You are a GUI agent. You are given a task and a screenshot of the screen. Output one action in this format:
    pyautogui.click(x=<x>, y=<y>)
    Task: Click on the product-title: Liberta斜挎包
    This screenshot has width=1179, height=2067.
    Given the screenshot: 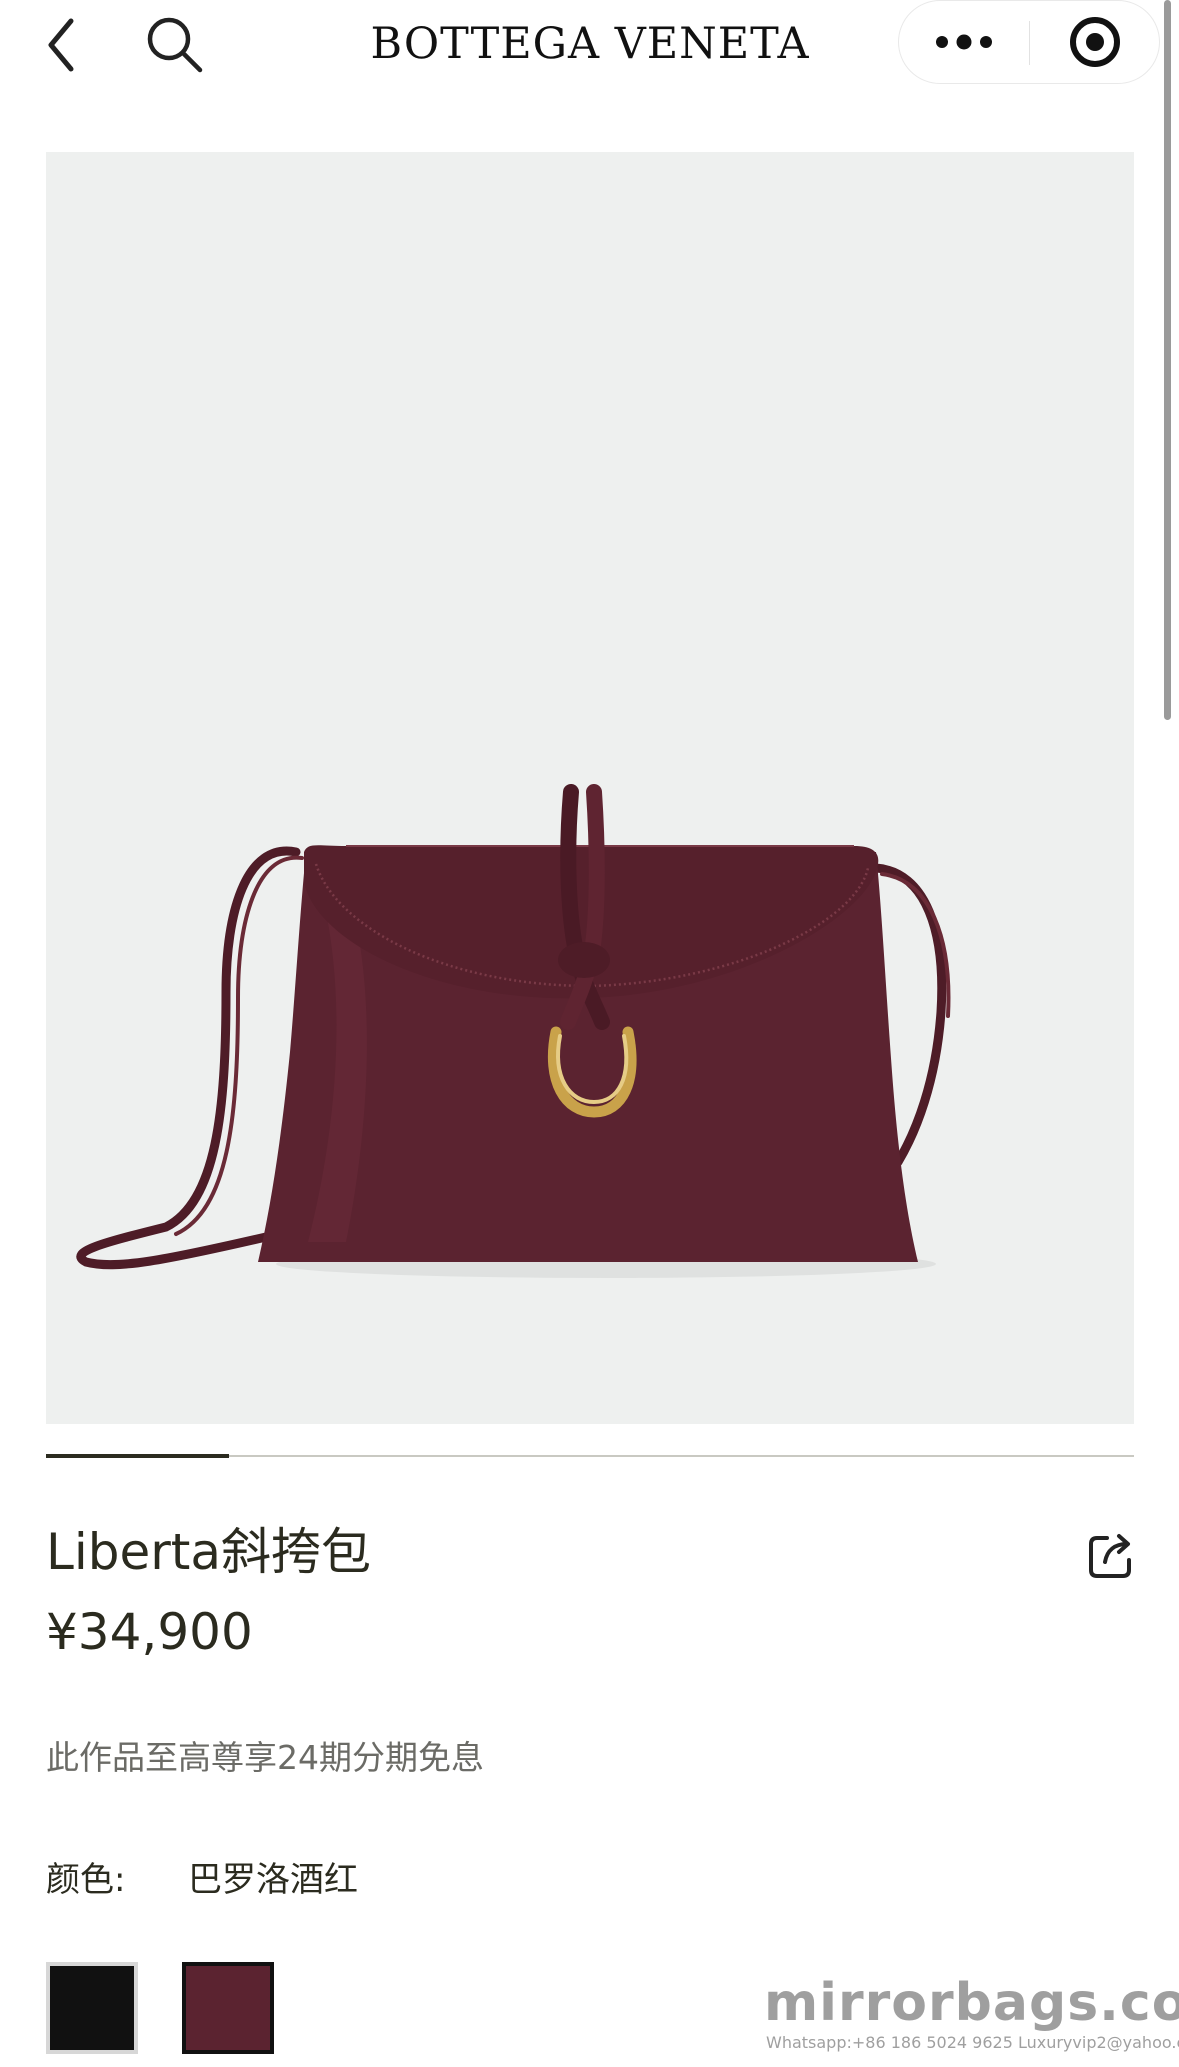 What is the action you would take?
    pyautogui.click(x=209, y=1552)
    